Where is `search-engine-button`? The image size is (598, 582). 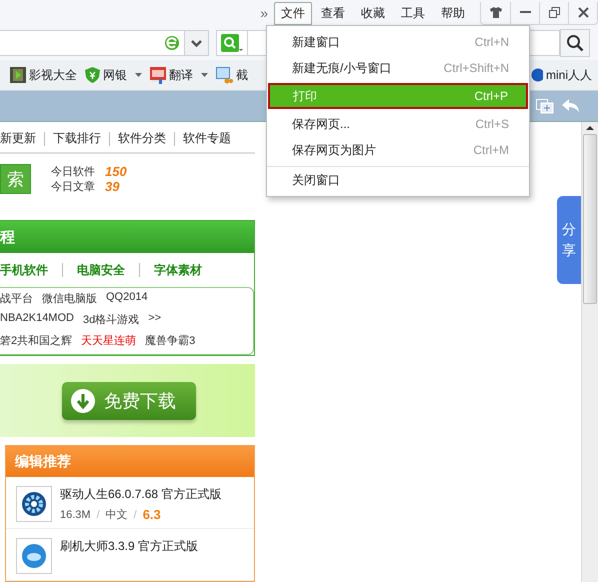 search-engine-button is located at coordinates (232, 43).